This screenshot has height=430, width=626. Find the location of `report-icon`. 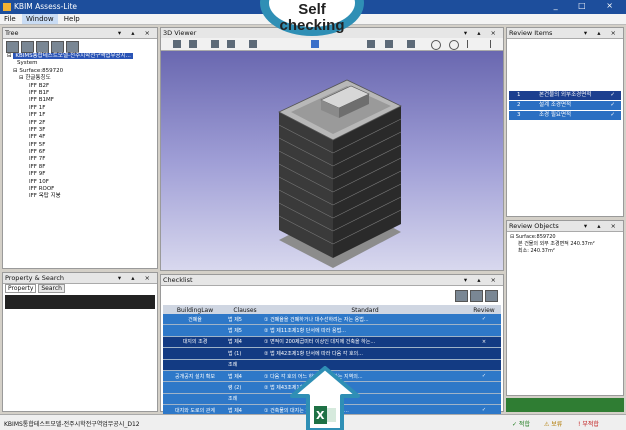

report-icon is located at coordinates (491, 296).